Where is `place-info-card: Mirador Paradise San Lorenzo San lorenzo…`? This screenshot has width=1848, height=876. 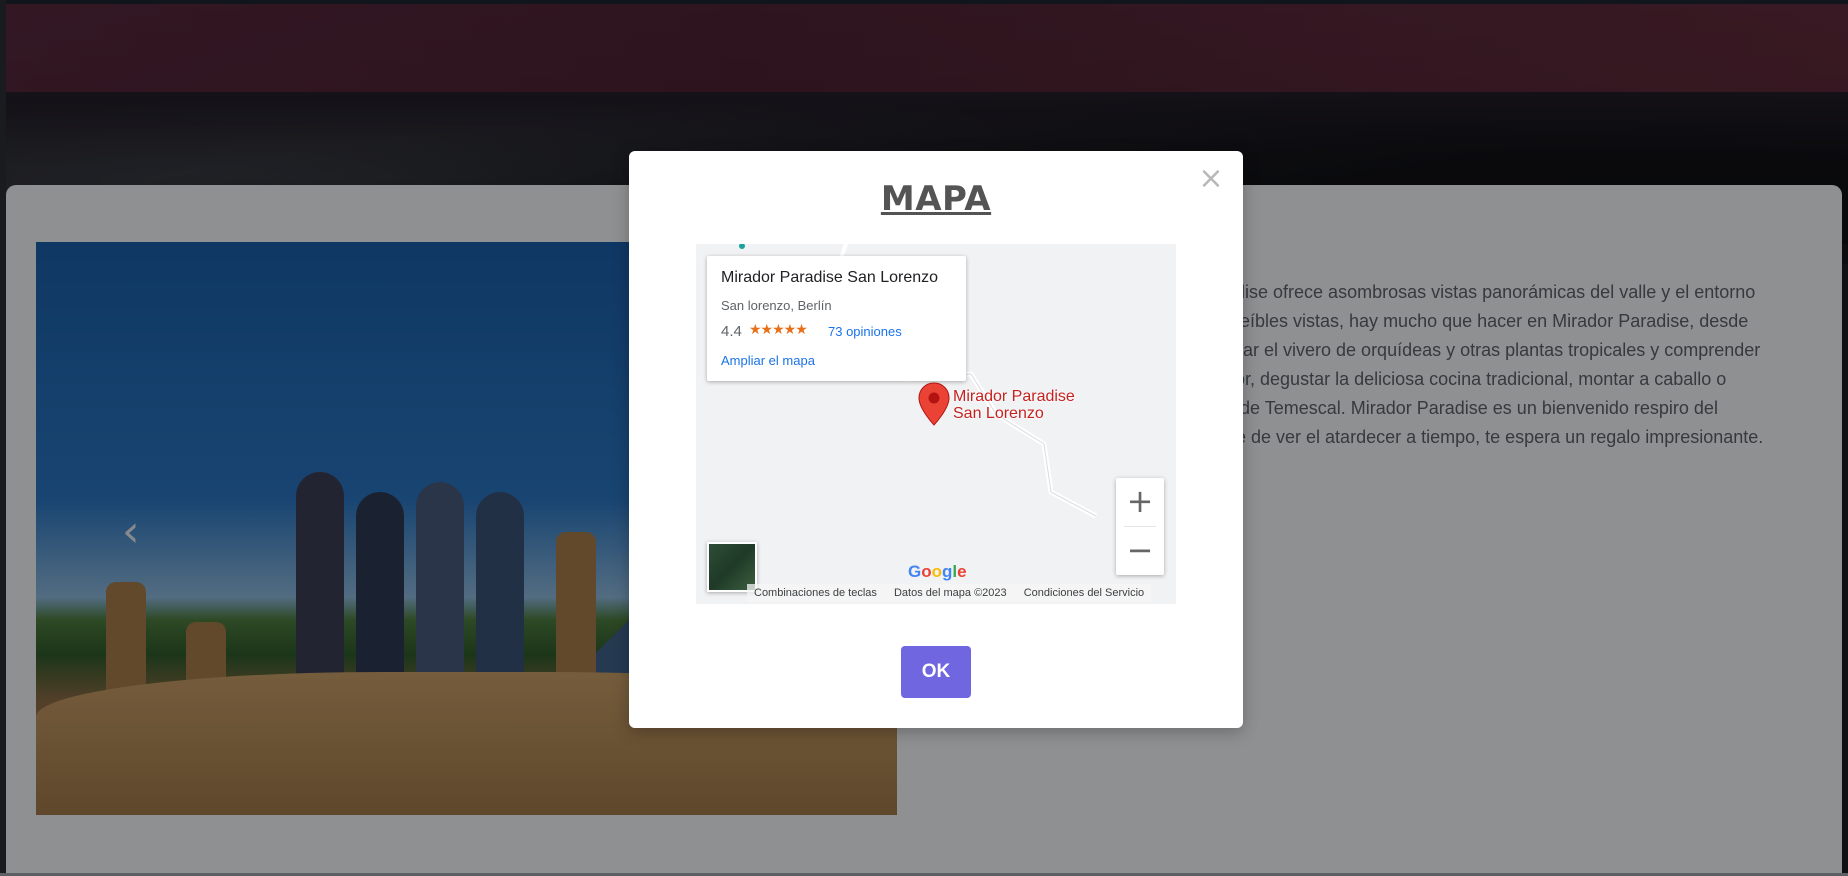
place-info-card: Mirador Paradise San Lorenzo San lorenzo… is located at coordinates (836, 318).